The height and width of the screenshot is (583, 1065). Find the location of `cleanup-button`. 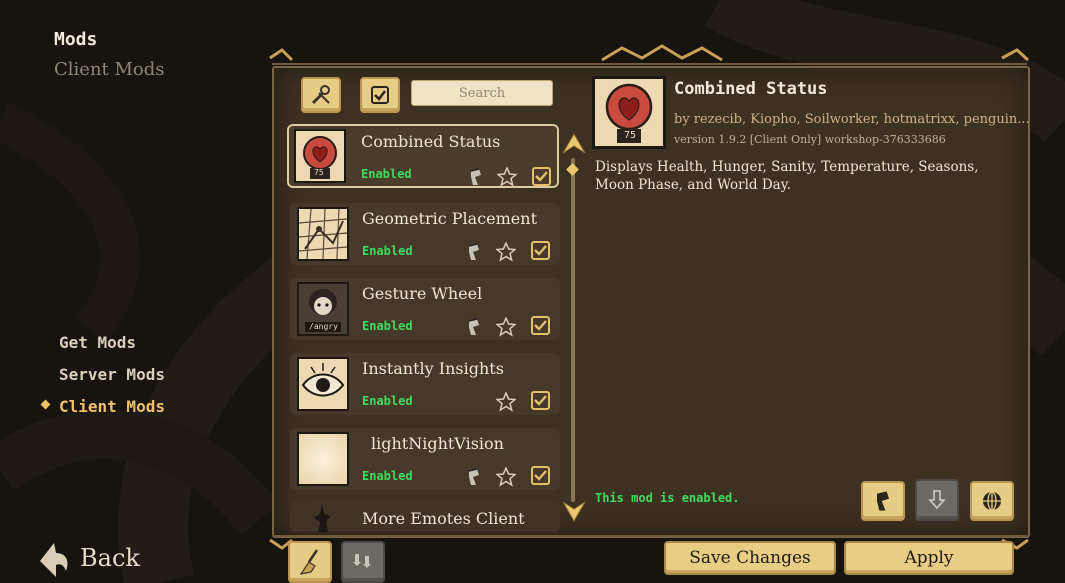

cleanup-button is located at coordinates (310, 562).